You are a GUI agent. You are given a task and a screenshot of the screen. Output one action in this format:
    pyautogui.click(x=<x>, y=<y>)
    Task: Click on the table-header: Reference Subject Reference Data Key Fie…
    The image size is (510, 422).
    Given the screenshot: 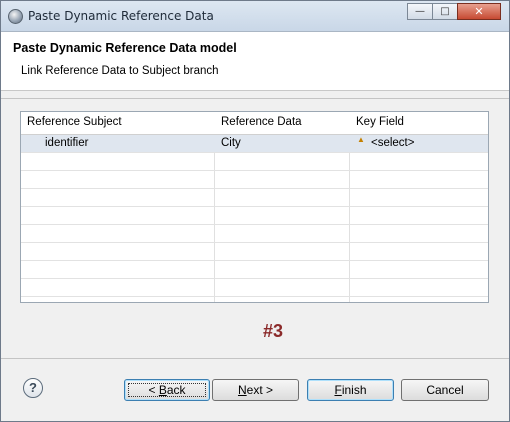 What is the action you would take?
    pyautogui.click(x=254, y=123)
    